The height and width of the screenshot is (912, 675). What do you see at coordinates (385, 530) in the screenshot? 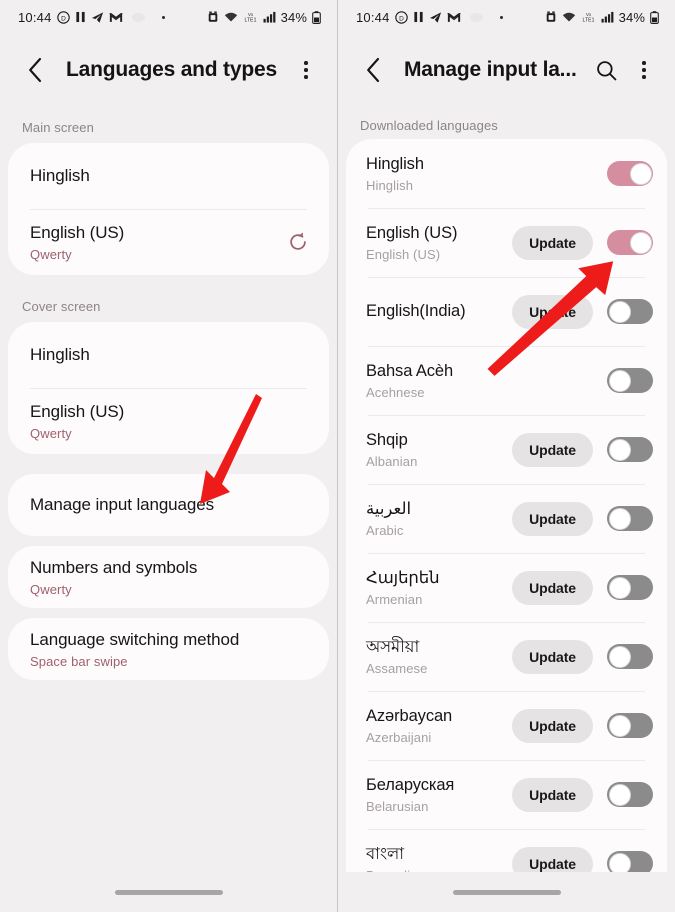
I see `language-english-name: Arabic` at bounding box center [385, 530].